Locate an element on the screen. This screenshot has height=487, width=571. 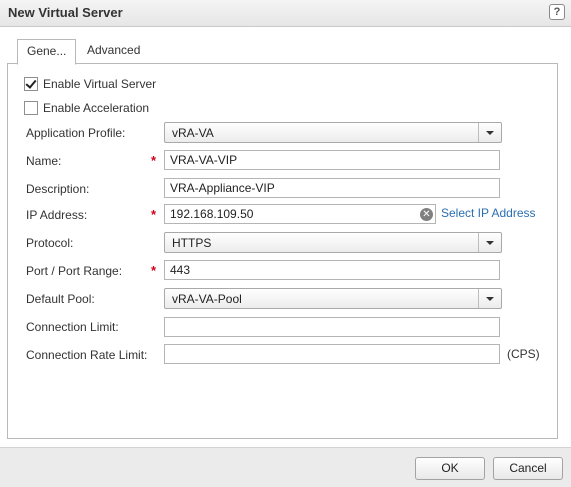
enable-virtual-server-label: Enable Virtual Server is located at coordinates (100, 84).